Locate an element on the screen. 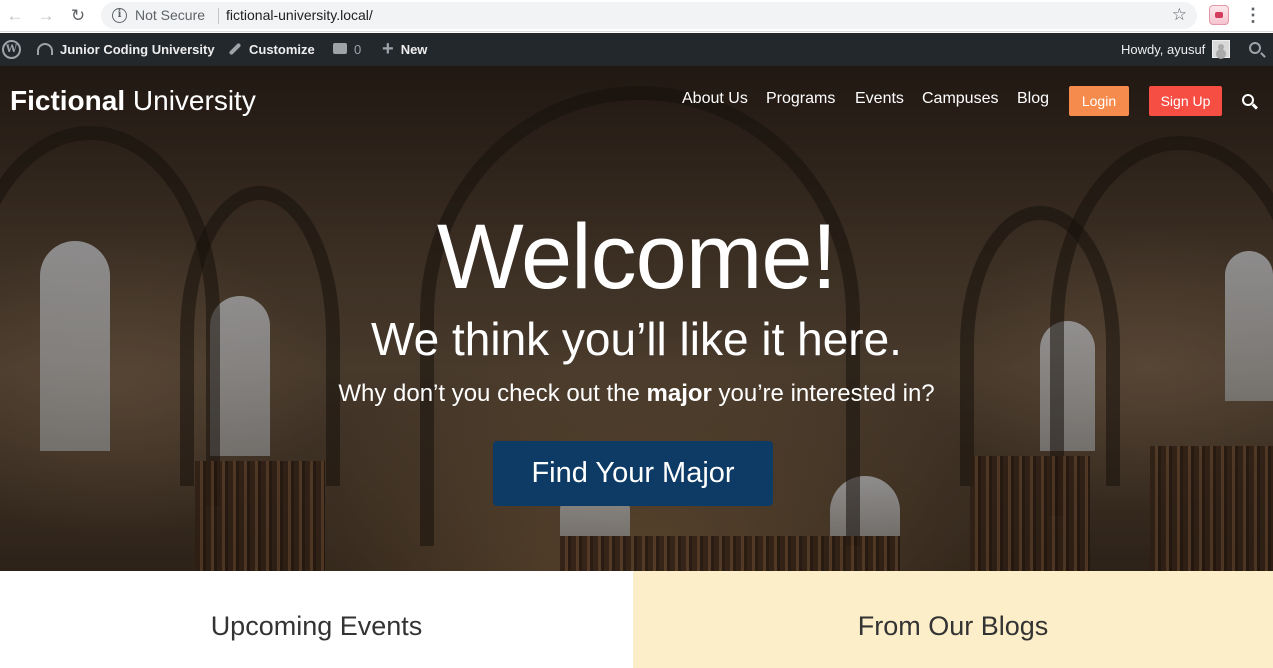  nav-campuses: Campuses is located at coordinates (960, 99).